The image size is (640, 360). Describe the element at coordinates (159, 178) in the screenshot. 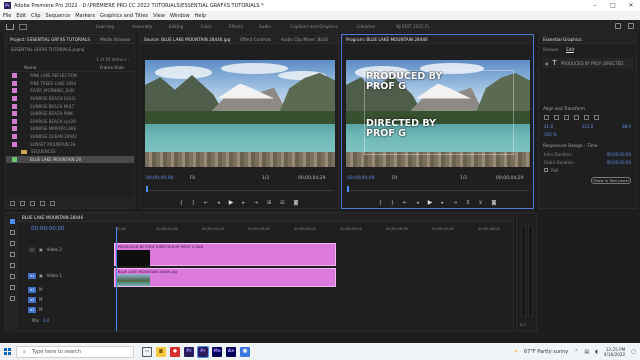

I see `source-timecode: 00;00;00;00` at that location.